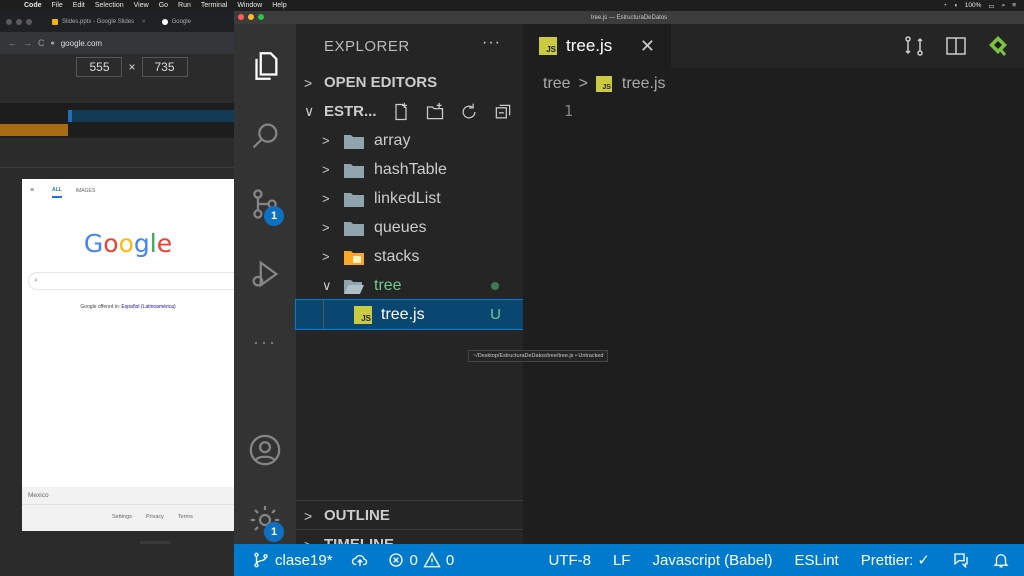 The width and height of the screenshot is (1024, 576). Describe the element at coordinates (421, 560) in the screenshot. I see `problems-status: 0 0` at that location.